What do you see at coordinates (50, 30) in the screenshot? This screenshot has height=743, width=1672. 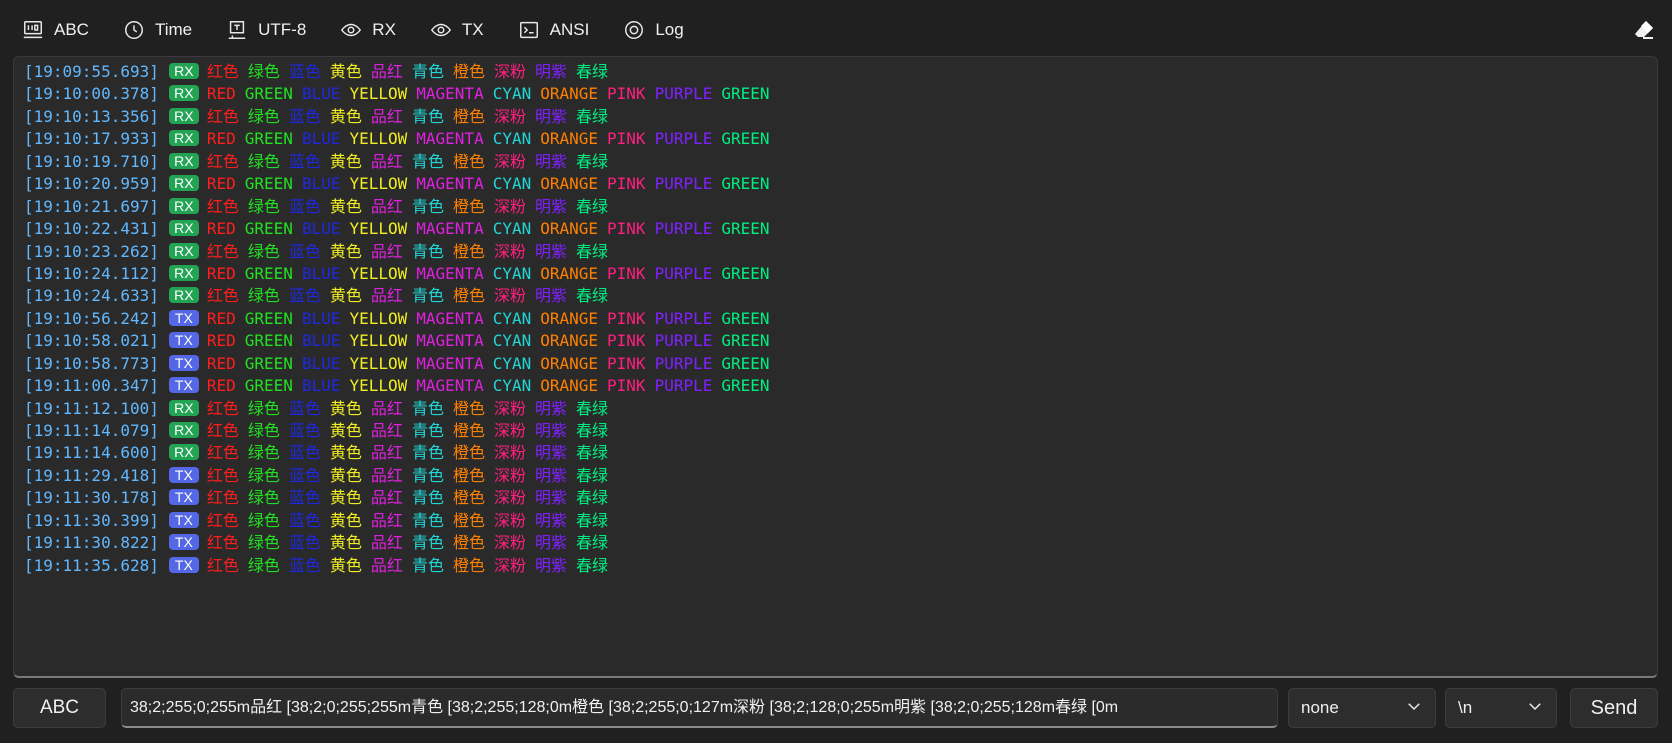 I see `toggle-abc: ABC` at bounding box center [50, 30].